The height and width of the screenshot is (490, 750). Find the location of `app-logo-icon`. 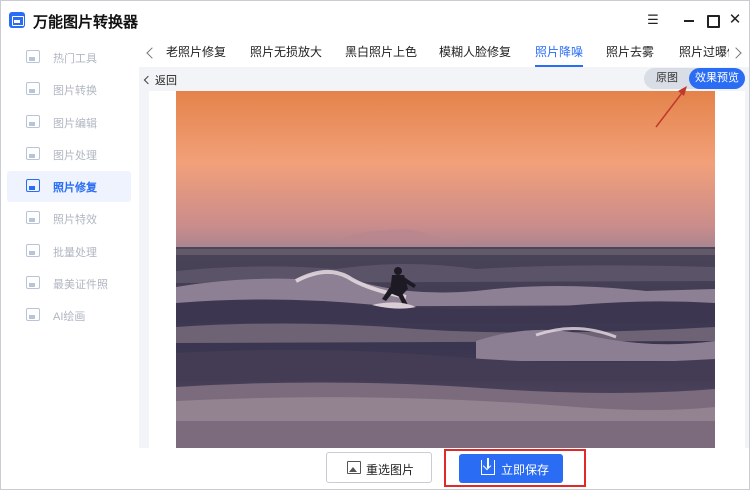

app-logo-icon is located at coordinates (17, 20).